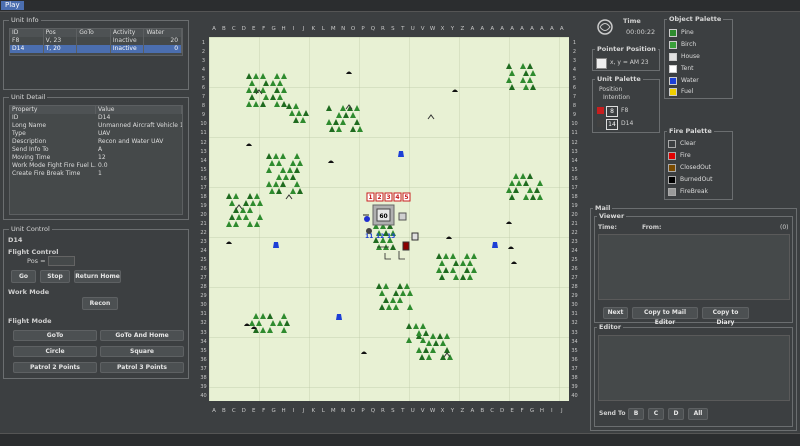  Describe the element at coordinates (96, 150) in the screenshot. I see `detail-row: Send Info To A` at that location.